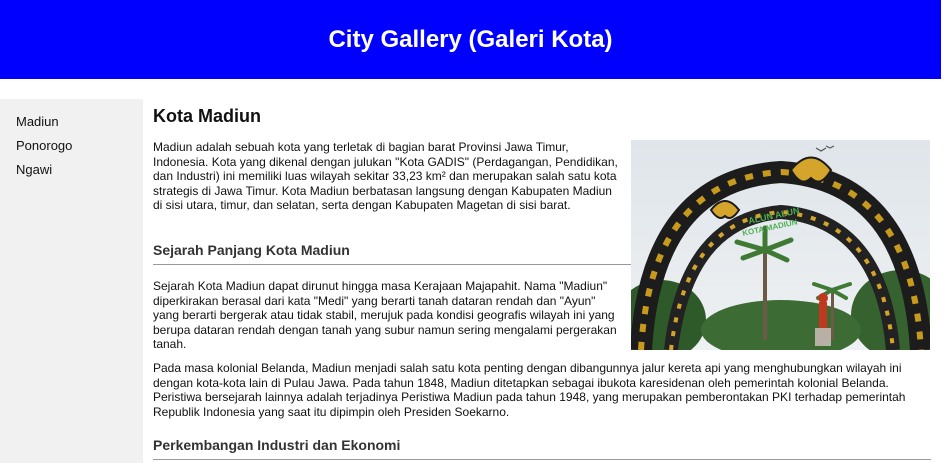 The image size is (944, 463). I want to click on sidebar-list: Madiun Ponorogo Ngawi, so click(71, 140).